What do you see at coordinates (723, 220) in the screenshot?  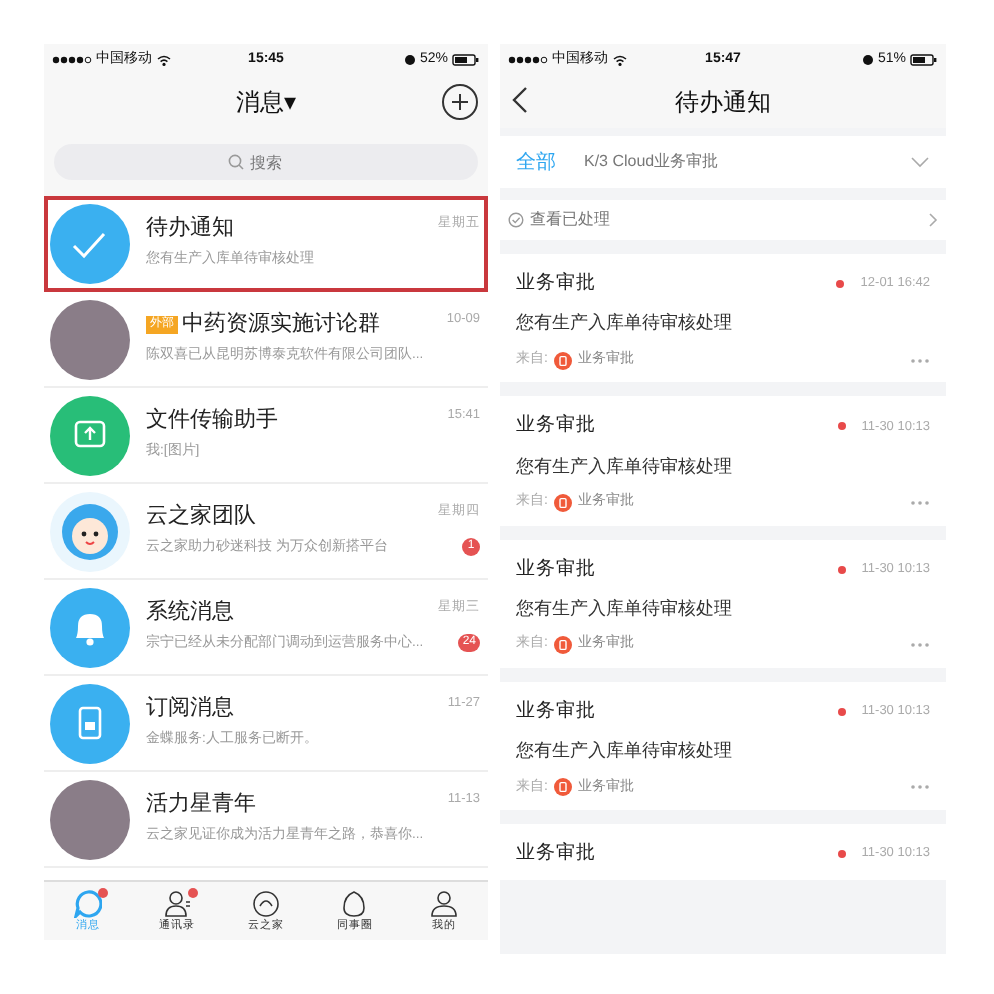 I see `view-processed-row: 查看已处理` at bounding box center [723, 220].